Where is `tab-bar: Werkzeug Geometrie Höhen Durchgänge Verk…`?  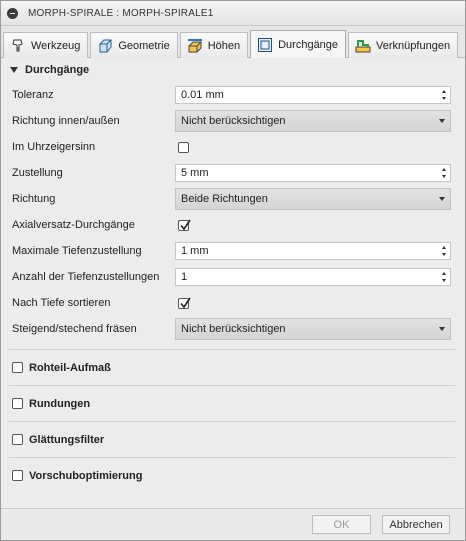 tab-bar: Werkzeug Geometrie Höhen Durchgänge Verk… is located at coordinates (233, 42).